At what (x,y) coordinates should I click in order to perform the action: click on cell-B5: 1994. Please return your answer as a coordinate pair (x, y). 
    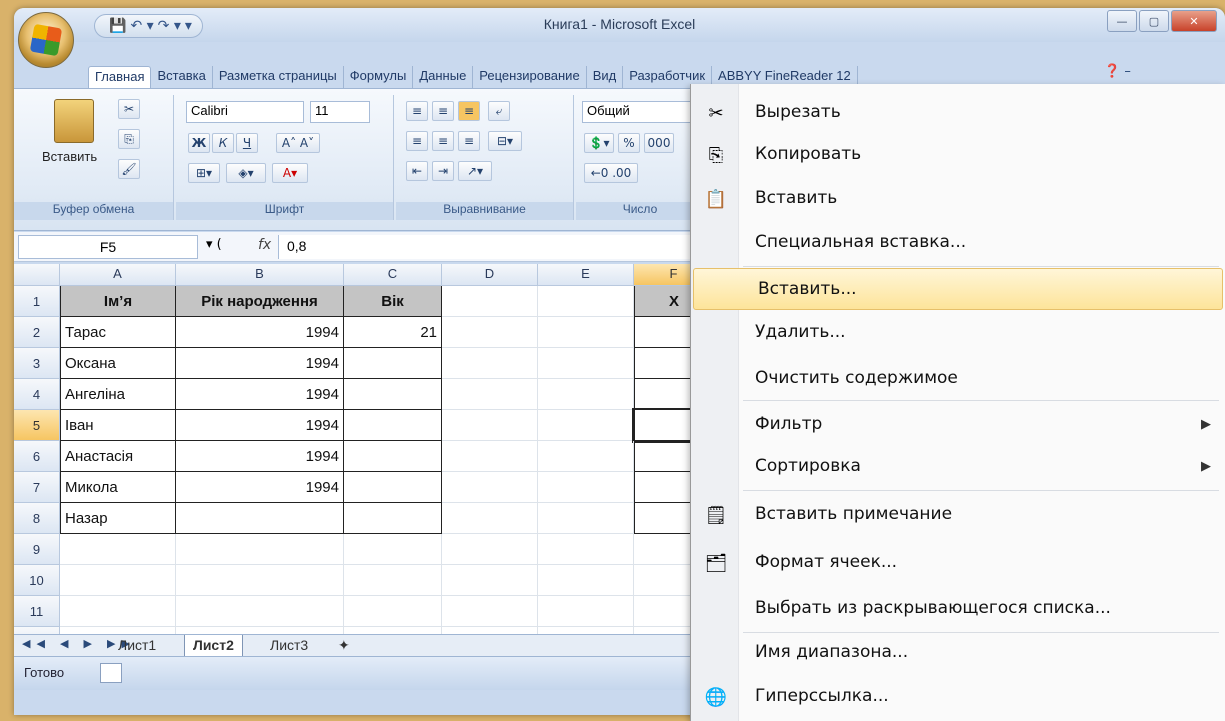
    Looking at the image, I should click on (260, 425).